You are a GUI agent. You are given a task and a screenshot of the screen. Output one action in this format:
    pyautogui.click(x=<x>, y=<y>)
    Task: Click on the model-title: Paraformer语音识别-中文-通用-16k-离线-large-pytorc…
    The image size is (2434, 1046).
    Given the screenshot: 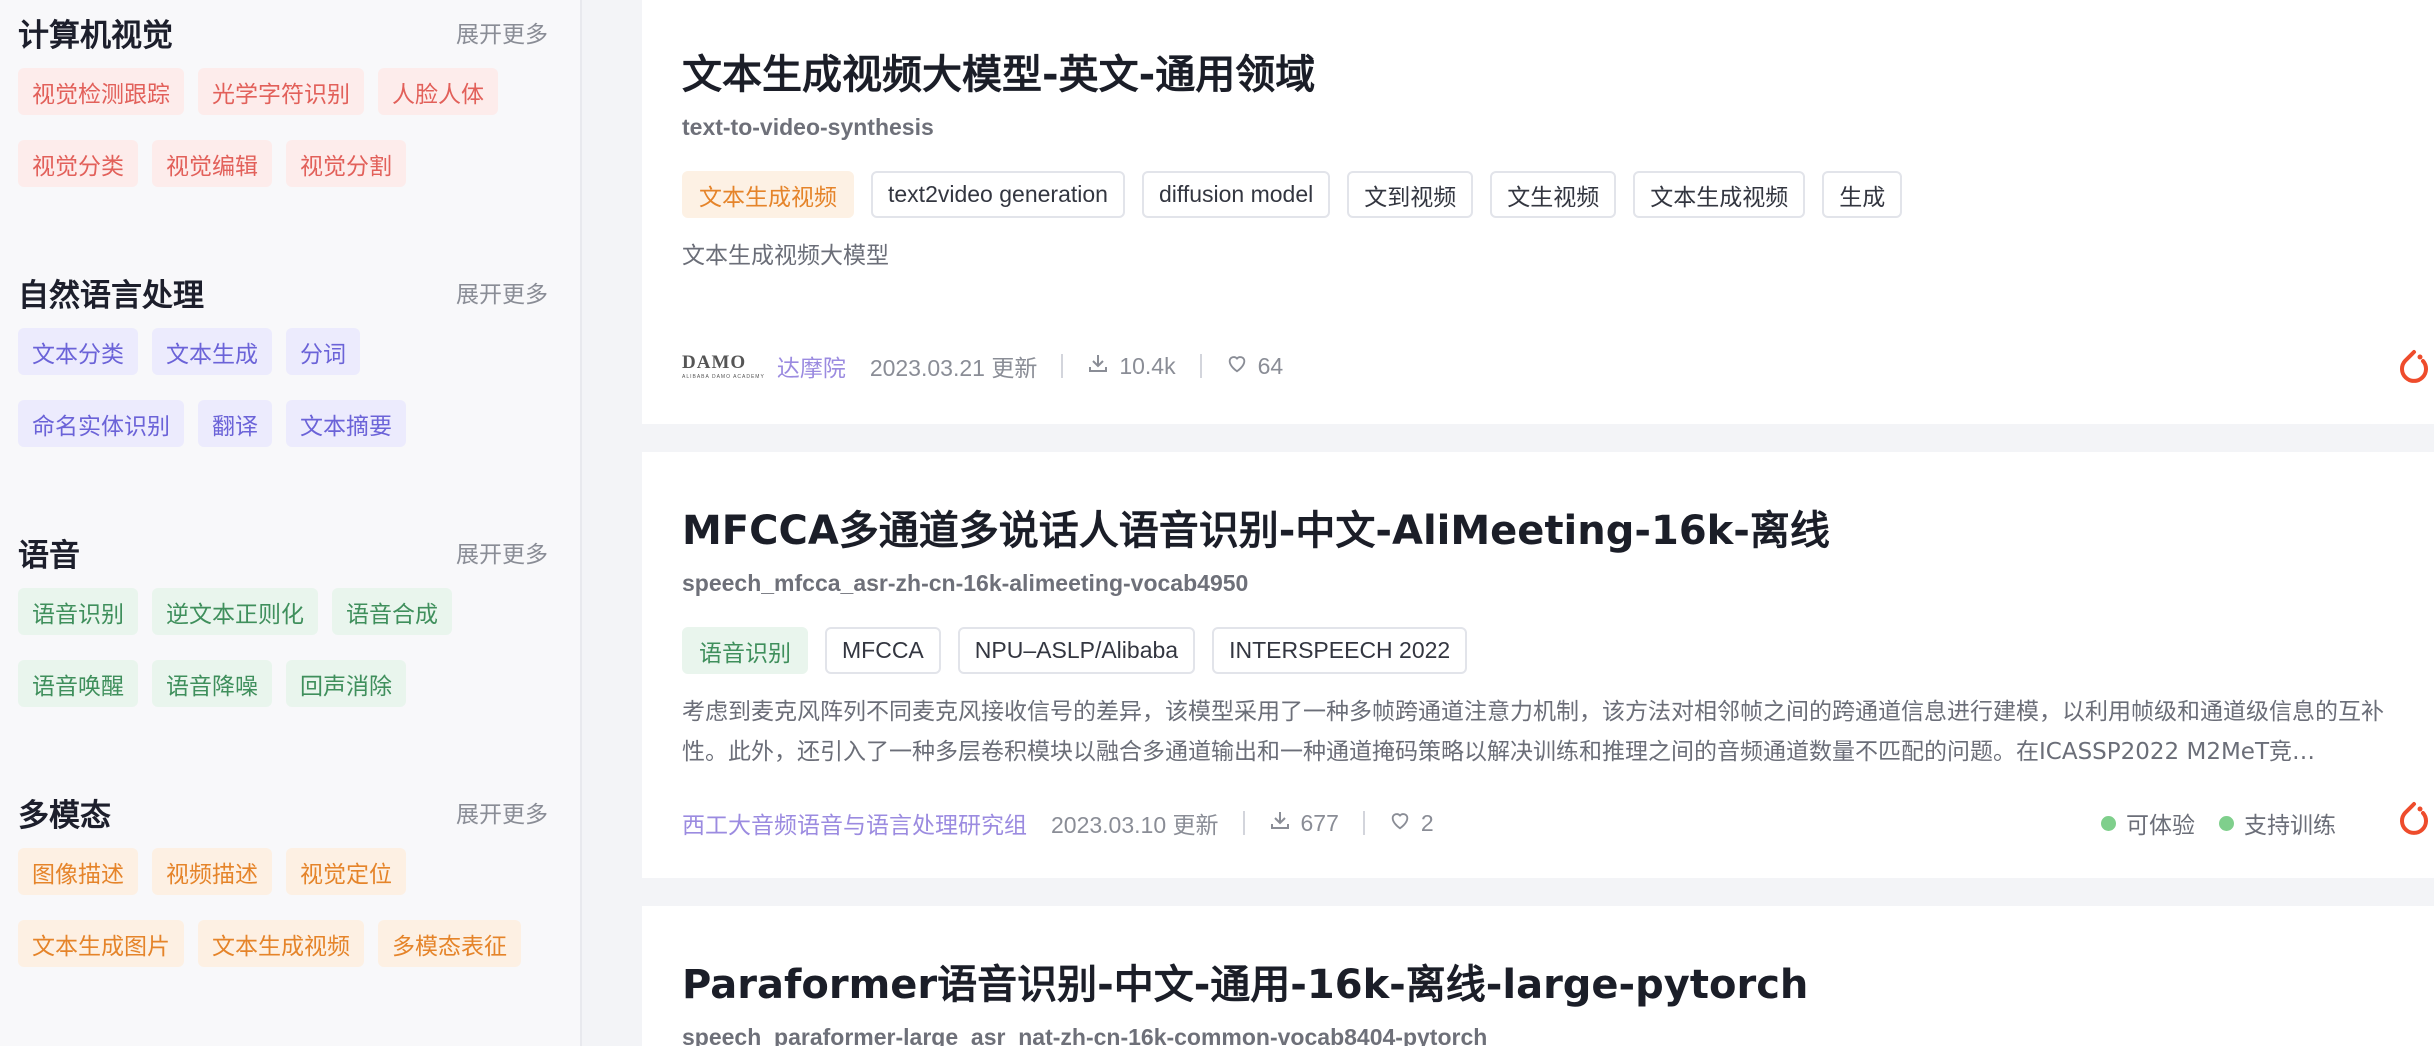 What is the action you would take?
    pyautogui.click(x=1558, y=981)
    